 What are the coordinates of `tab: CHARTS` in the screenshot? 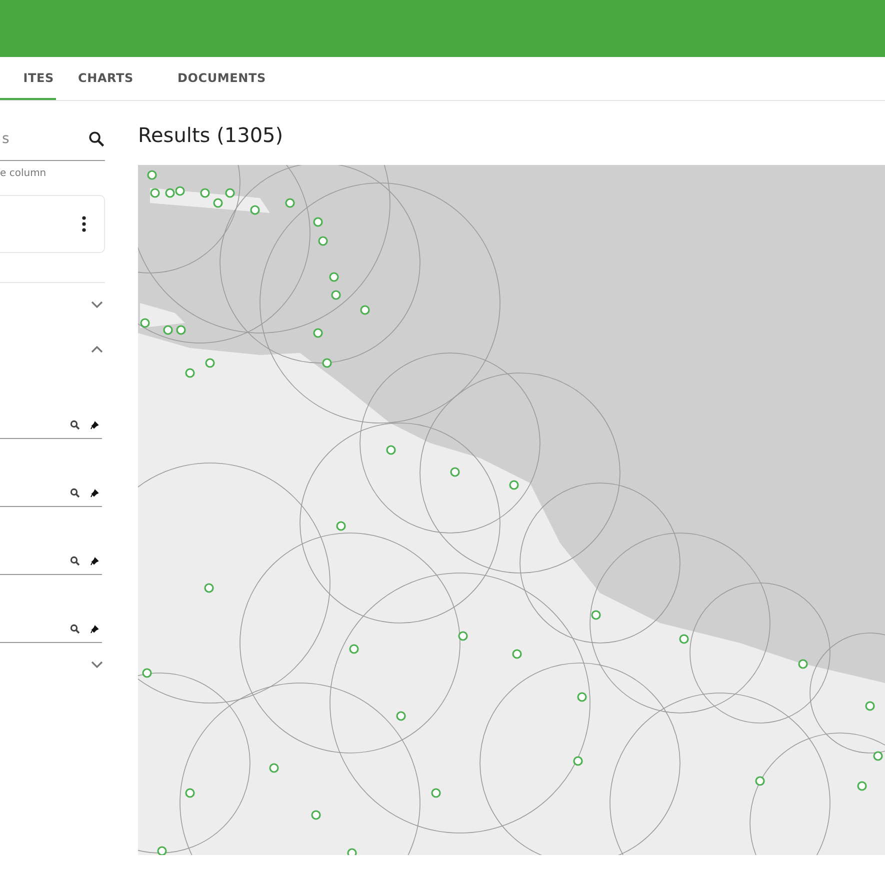 It's located at (106, 78).